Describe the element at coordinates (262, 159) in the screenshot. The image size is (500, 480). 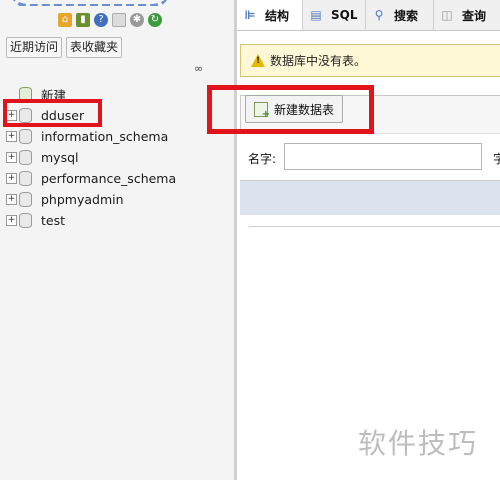
I see `name-label: 名字:` at that location.